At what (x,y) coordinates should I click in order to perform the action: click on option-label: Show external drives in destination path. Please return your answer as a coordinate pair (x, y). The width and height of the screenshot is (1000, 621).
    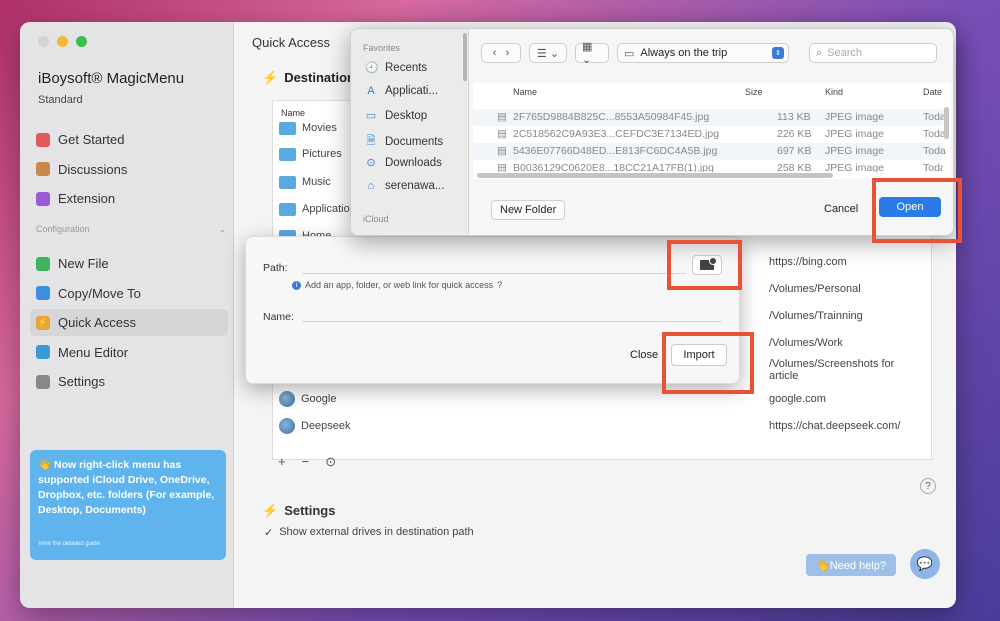
    Looking at the image, I should click on (376, 532).